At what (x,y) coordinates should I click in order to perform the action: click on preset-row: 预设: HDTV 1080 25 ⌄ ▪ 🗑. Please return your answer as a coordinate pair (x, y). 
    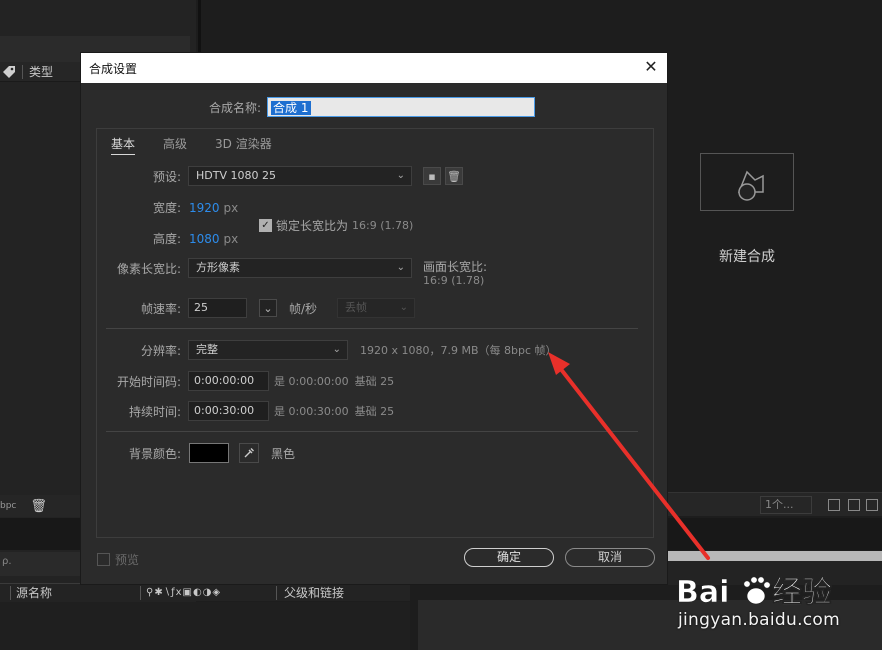
    Looking at the image, I should click on (280, 176).